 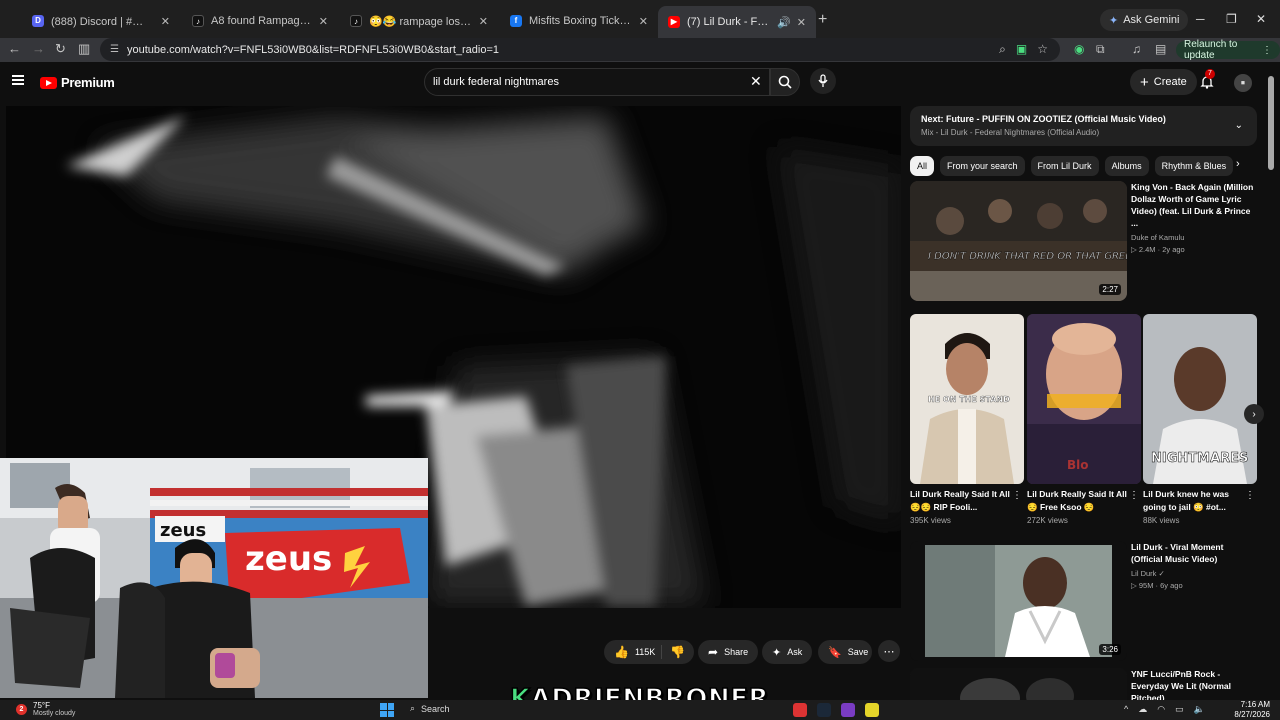 I want to click on account-avatar: ◼, so click(x=1243, y=83).